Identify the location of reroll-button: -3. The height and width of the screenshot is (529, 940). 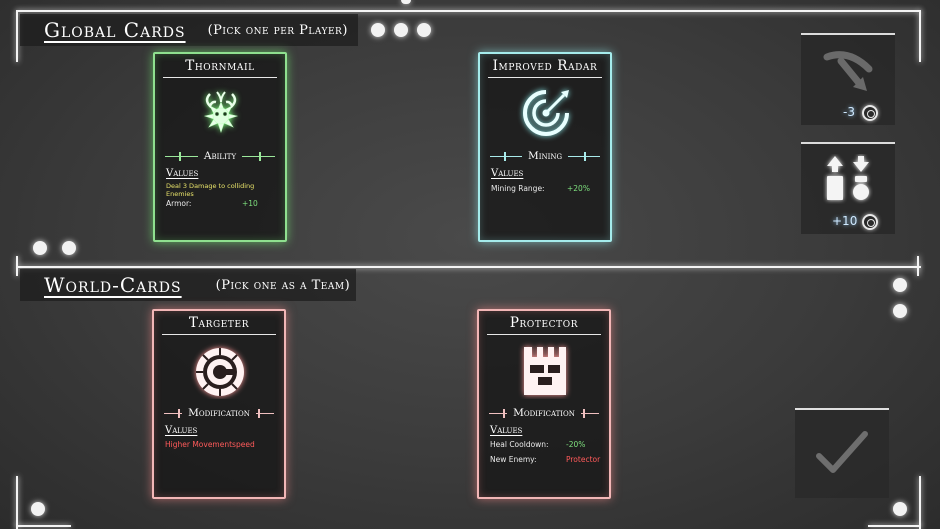
(848, 79).